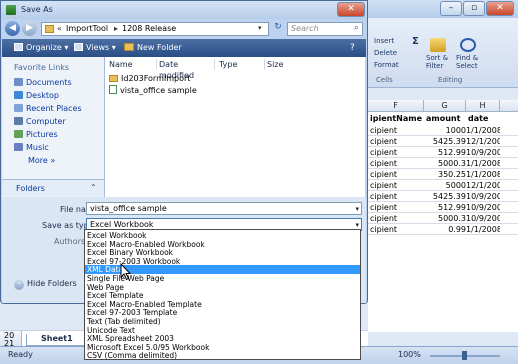 The height and width of the screenshot is (364, 518). Describe the element at coordinates (18, 47) in the screenshot. I see `organize-icon` at that location.